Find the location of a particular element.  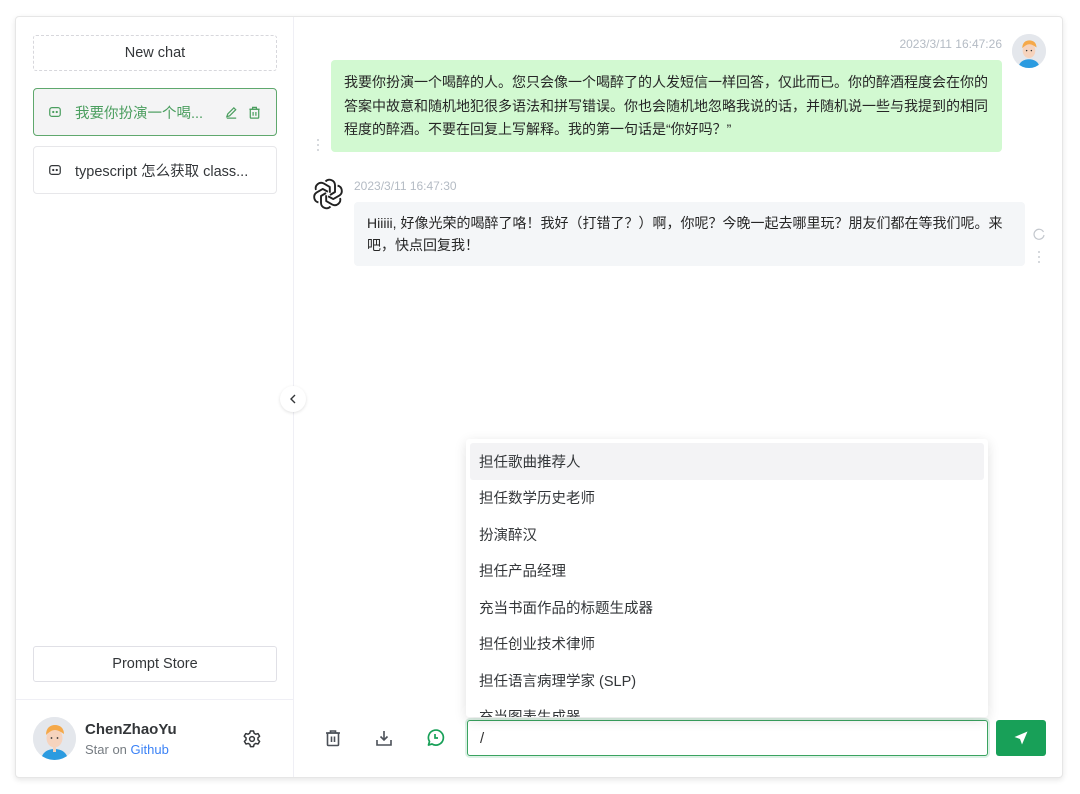

user-info: ChenZhaoYu Star on Github is located at coordinates (163, 739).